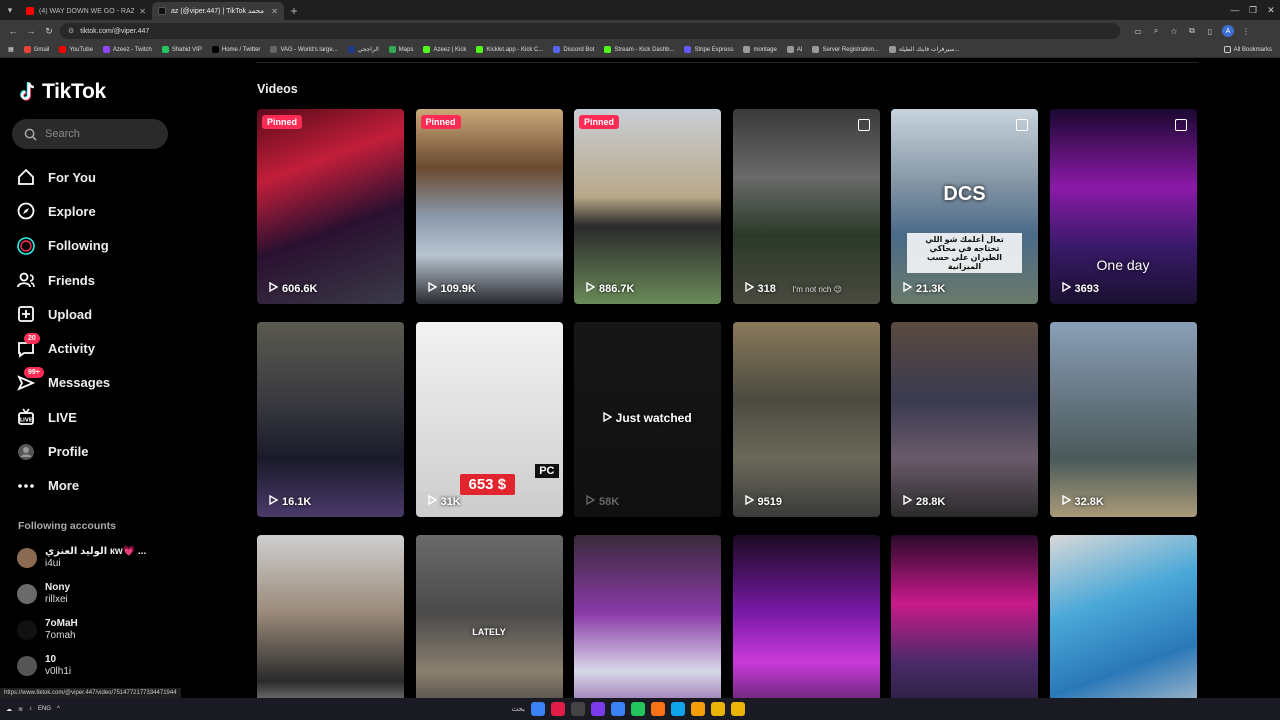 Image resolution: width=1280 pixels, height=720 pixels. Describe the element at coordinates (760, 49) in the screenshot. I see `bookmark-item: montage` at that location.